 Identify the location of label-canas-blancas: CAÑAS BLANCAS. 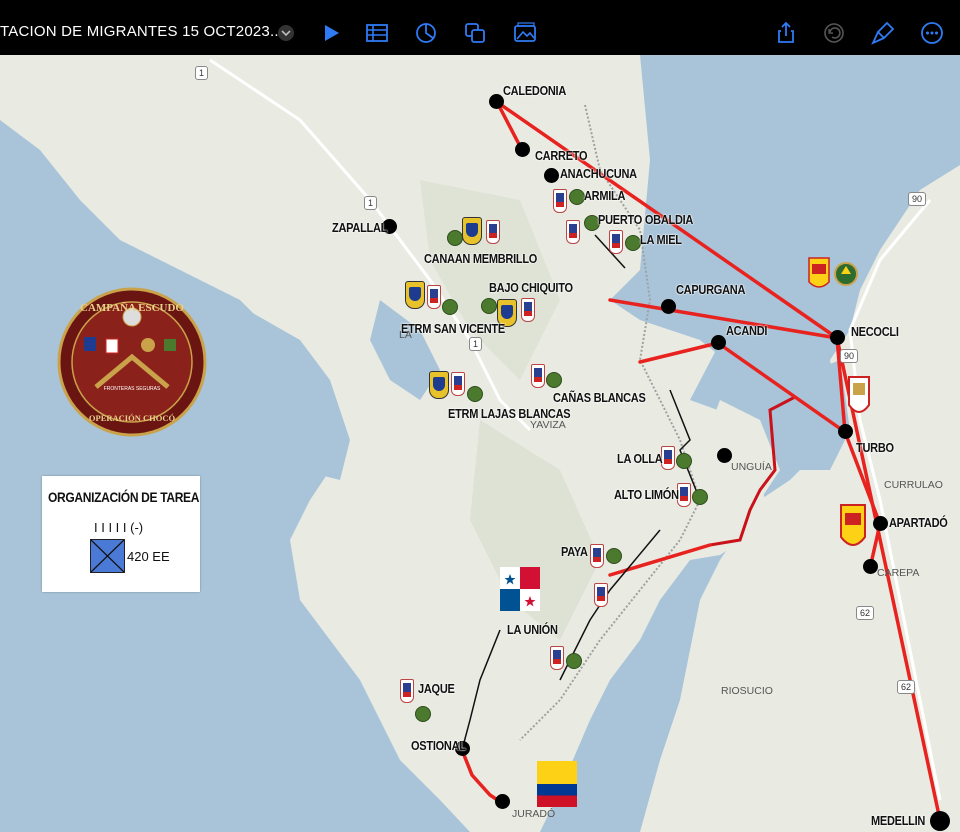
(599, 398).